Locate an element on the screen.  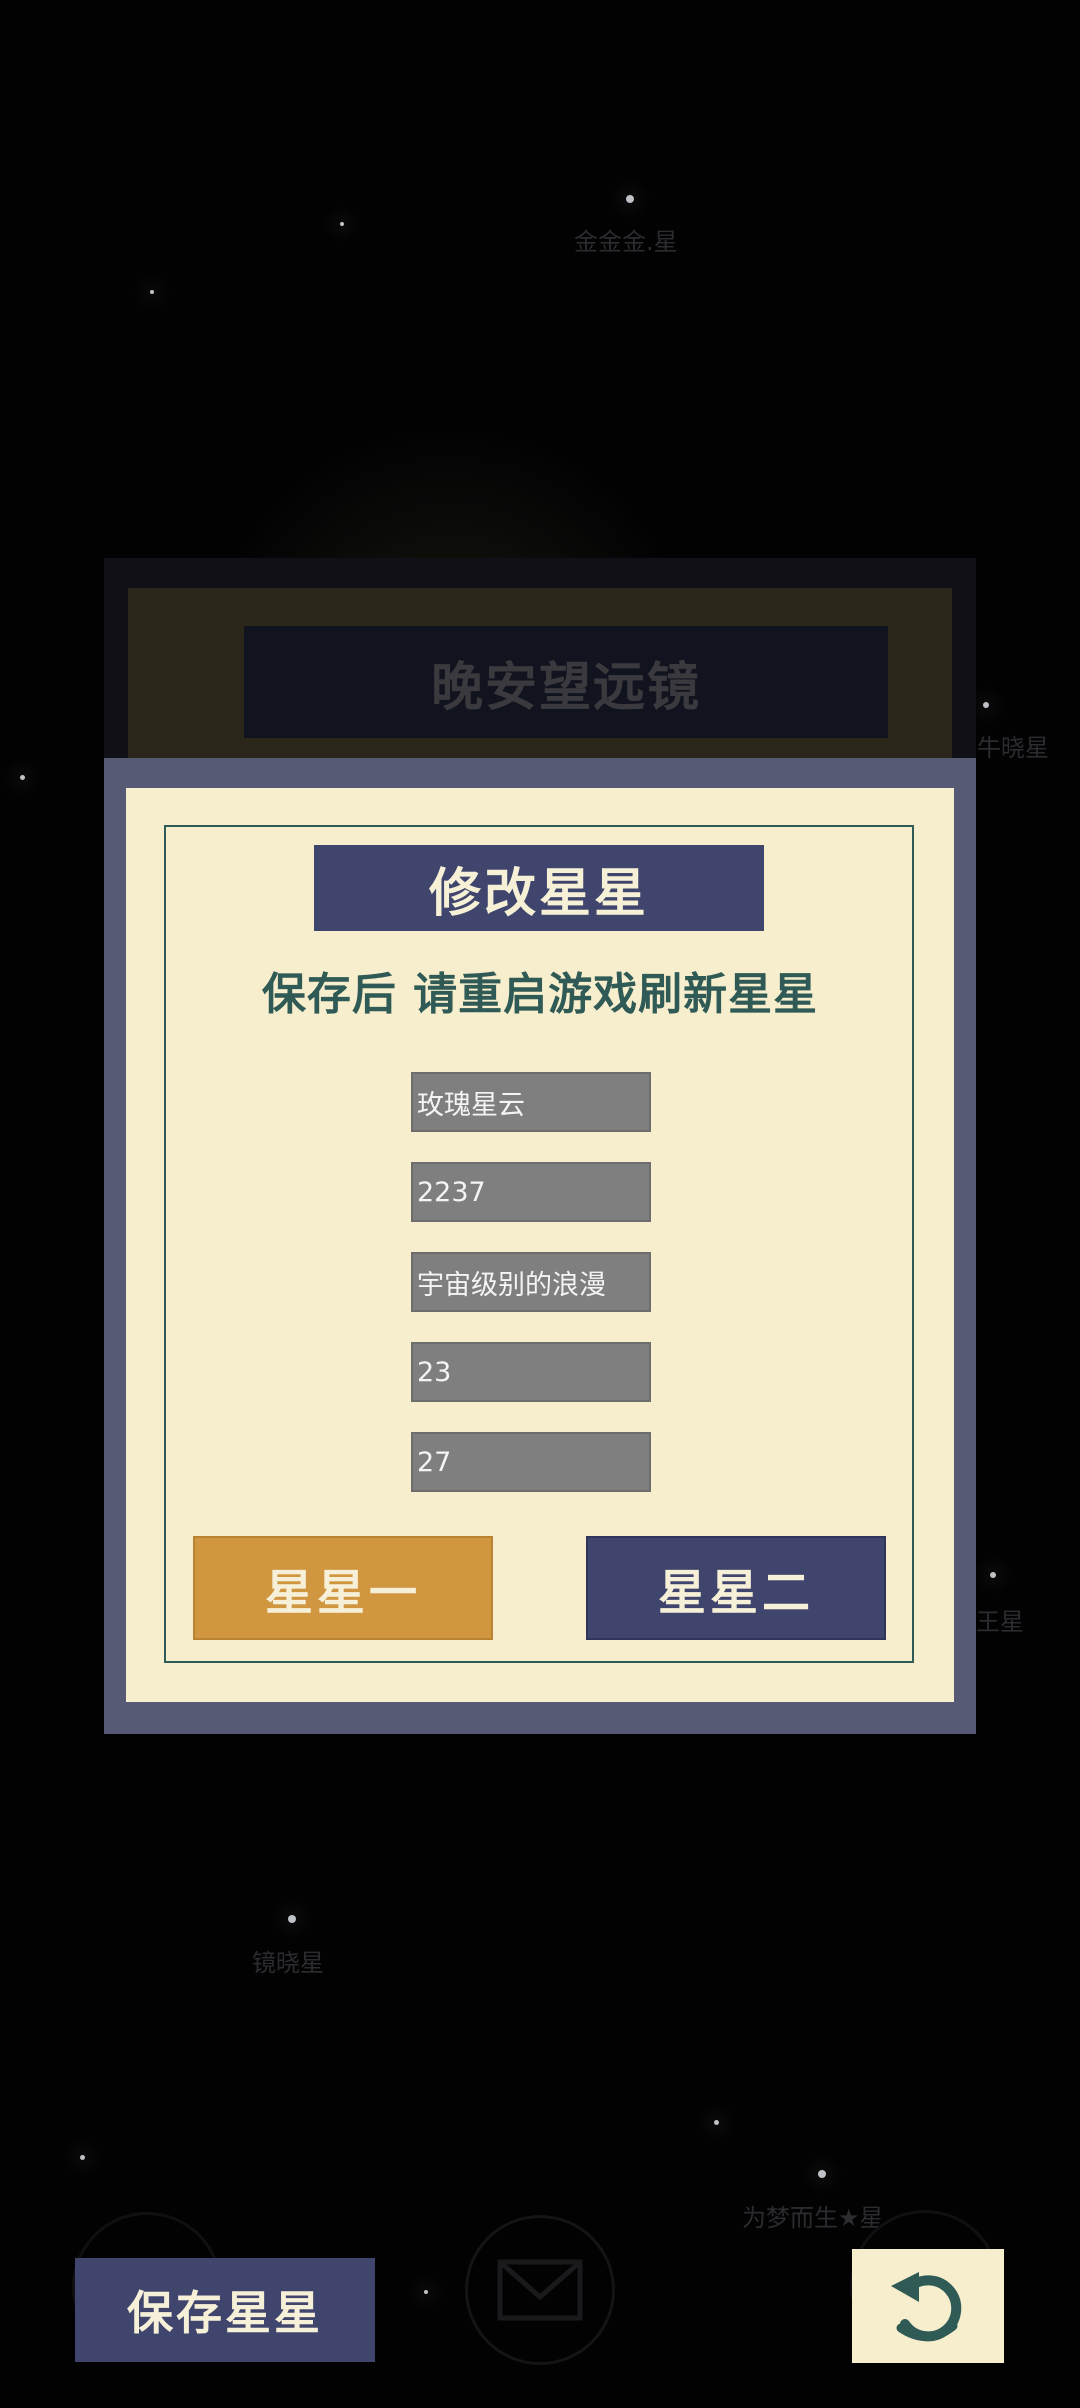
star-two-button: 星星二 is located at coordinates (736, 1588).